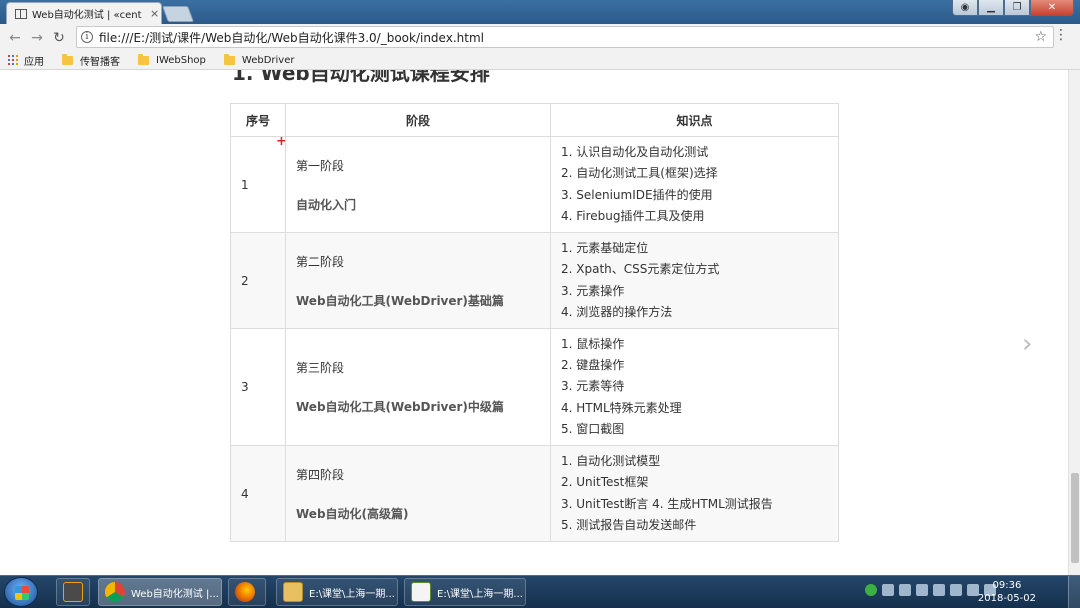 The height and width of the screenshot is (608, 1080). What do you see at coordinates (871, 590) in the screenshot?
I see `status-icon` at bounding box center [871, 590].